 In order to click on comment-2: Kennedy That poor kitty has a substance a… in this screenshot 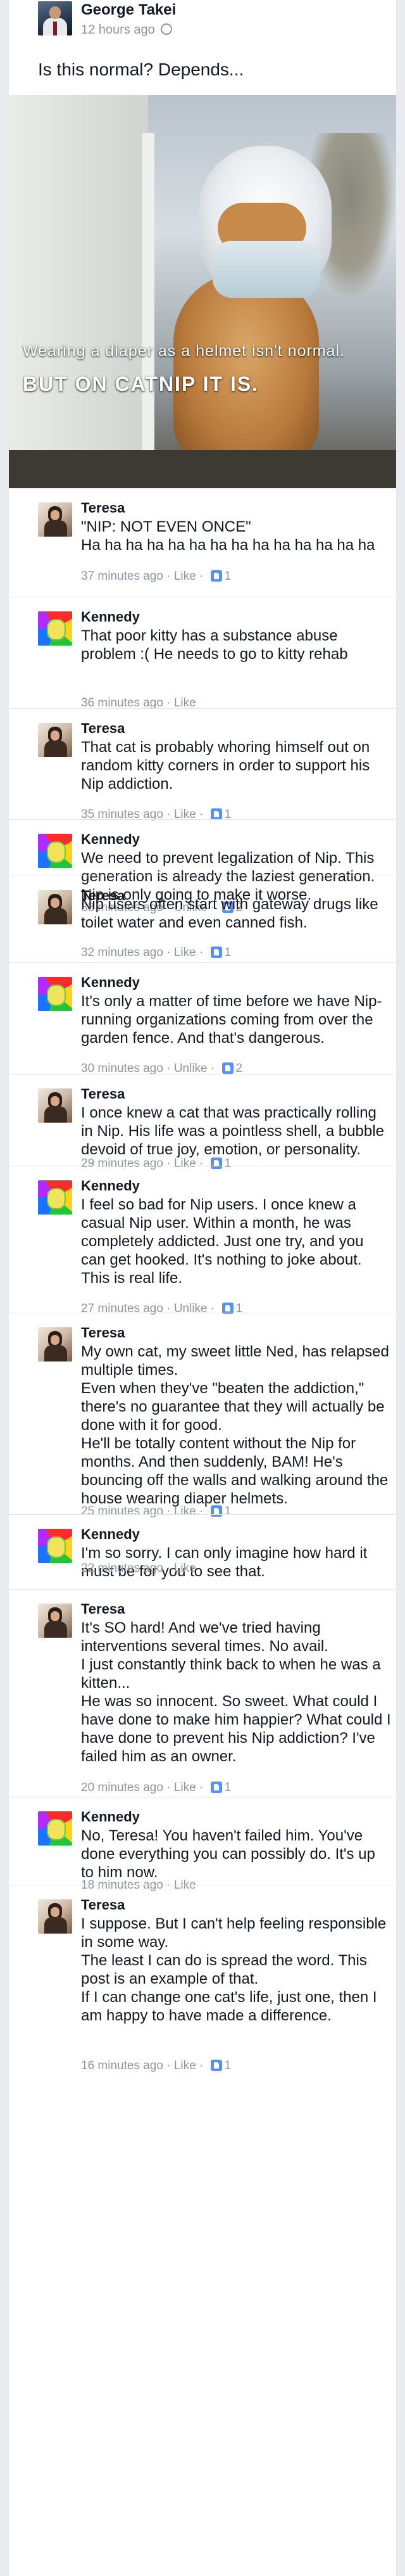, I will do `click(202, 657)`.